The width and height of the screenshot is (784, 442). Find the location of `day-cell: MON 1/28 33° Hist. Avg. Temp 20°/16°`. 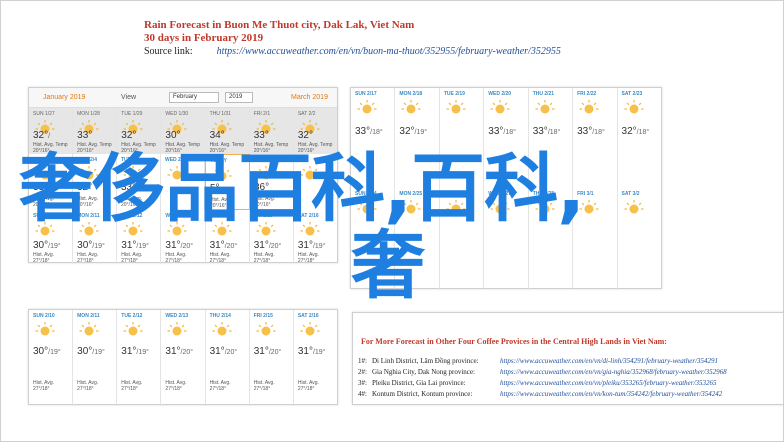

day-cell: MON 1/28 33° Hist. Avg. Temp 20°/16° is located at coordinates (95, 131).